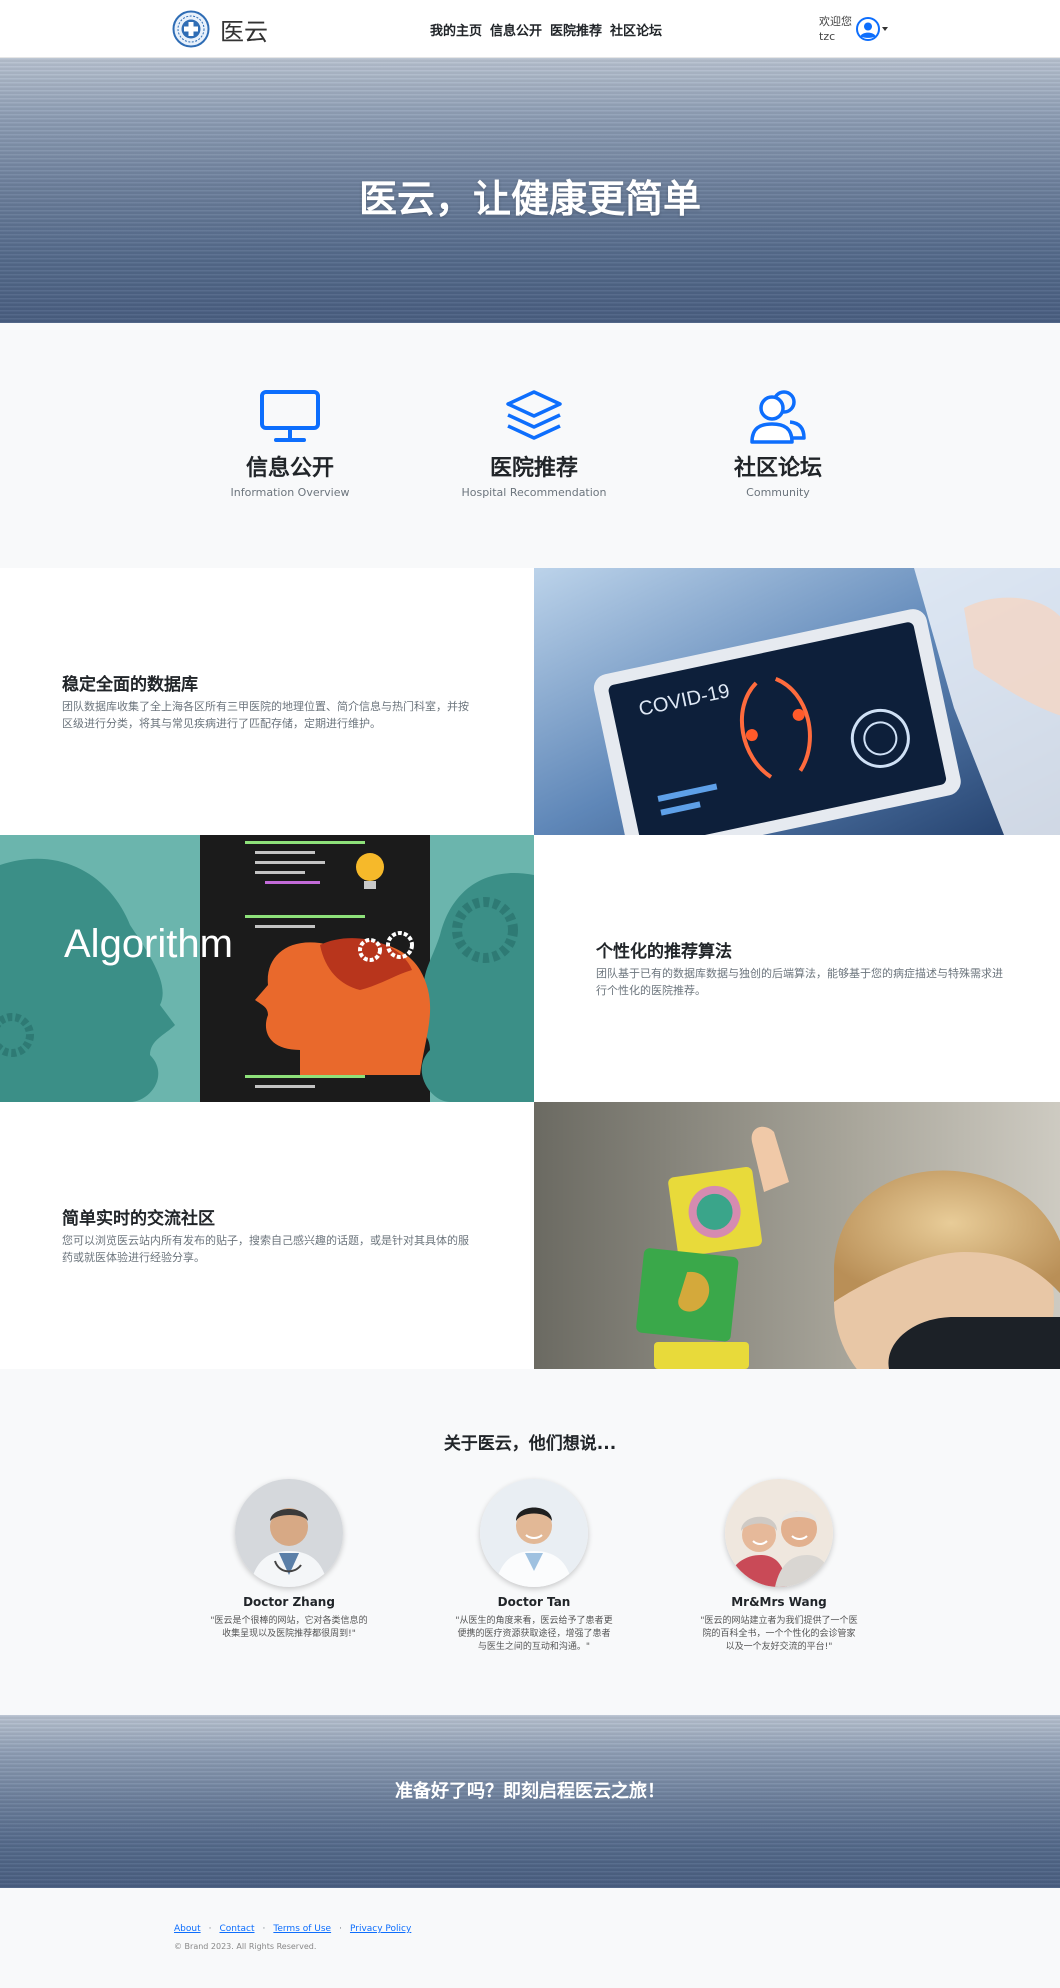 This screenshot has height=1988, width=1060. I want to click on algorithm-image: Algorithm, so click(267, 968).